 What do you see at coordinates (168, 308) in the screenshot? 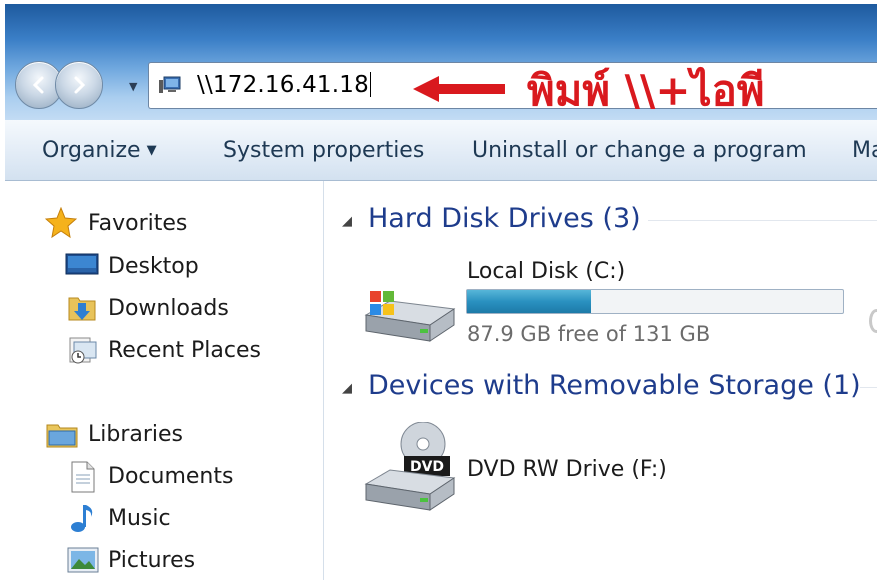
I see `sidebar-item-downloads: Downloads` at bounding box center [168, 308].